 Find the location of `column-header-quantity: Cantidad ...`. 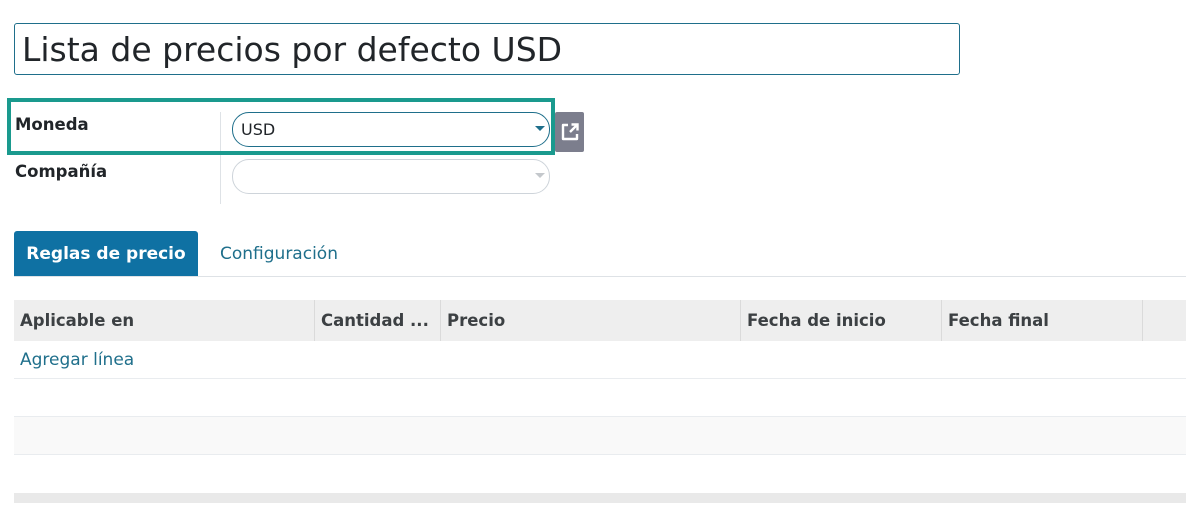

column-header-quantity: Cantidad ... is located at coordinates (378, 320).